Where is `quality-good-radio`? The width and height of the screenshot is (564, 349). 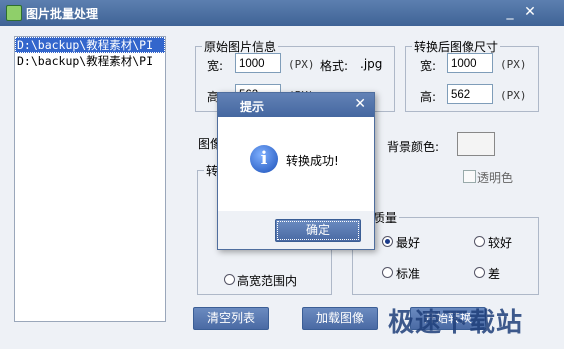 quality-good-radio is located at coordinates (479, 241).